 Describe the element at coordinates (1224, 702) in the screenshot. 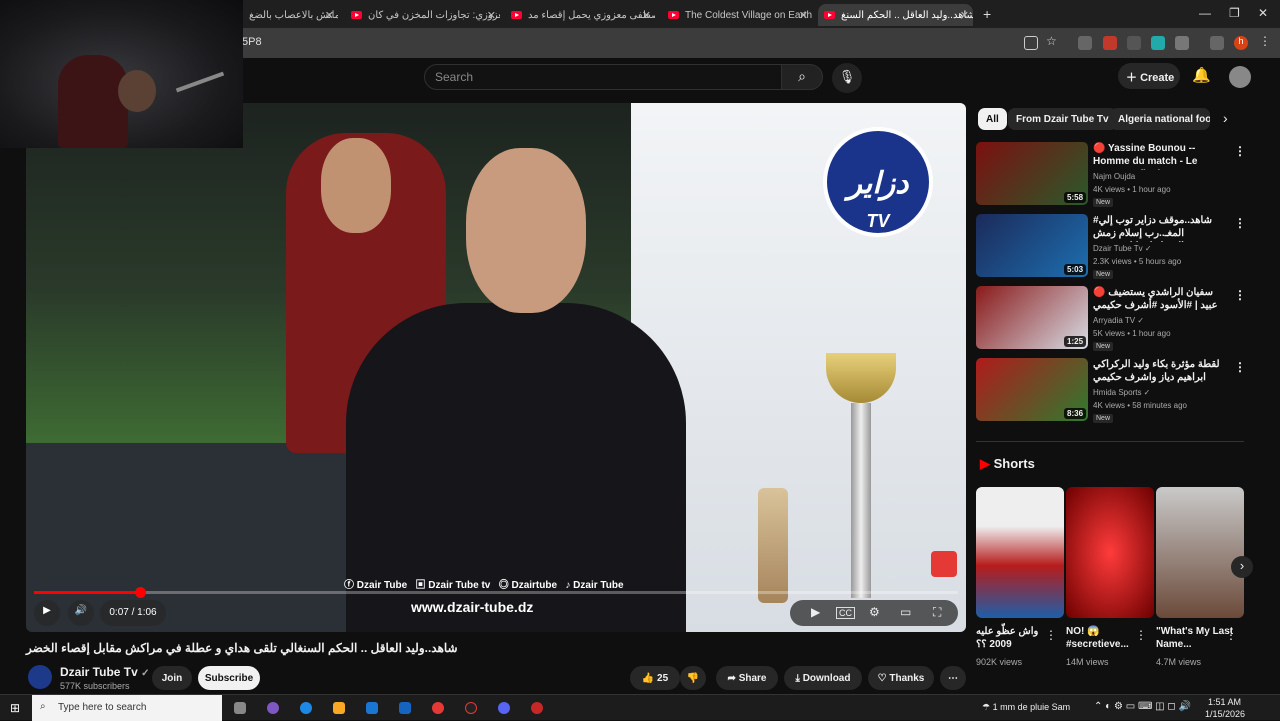

I see `clock-time: 1:51 AM` at that location.